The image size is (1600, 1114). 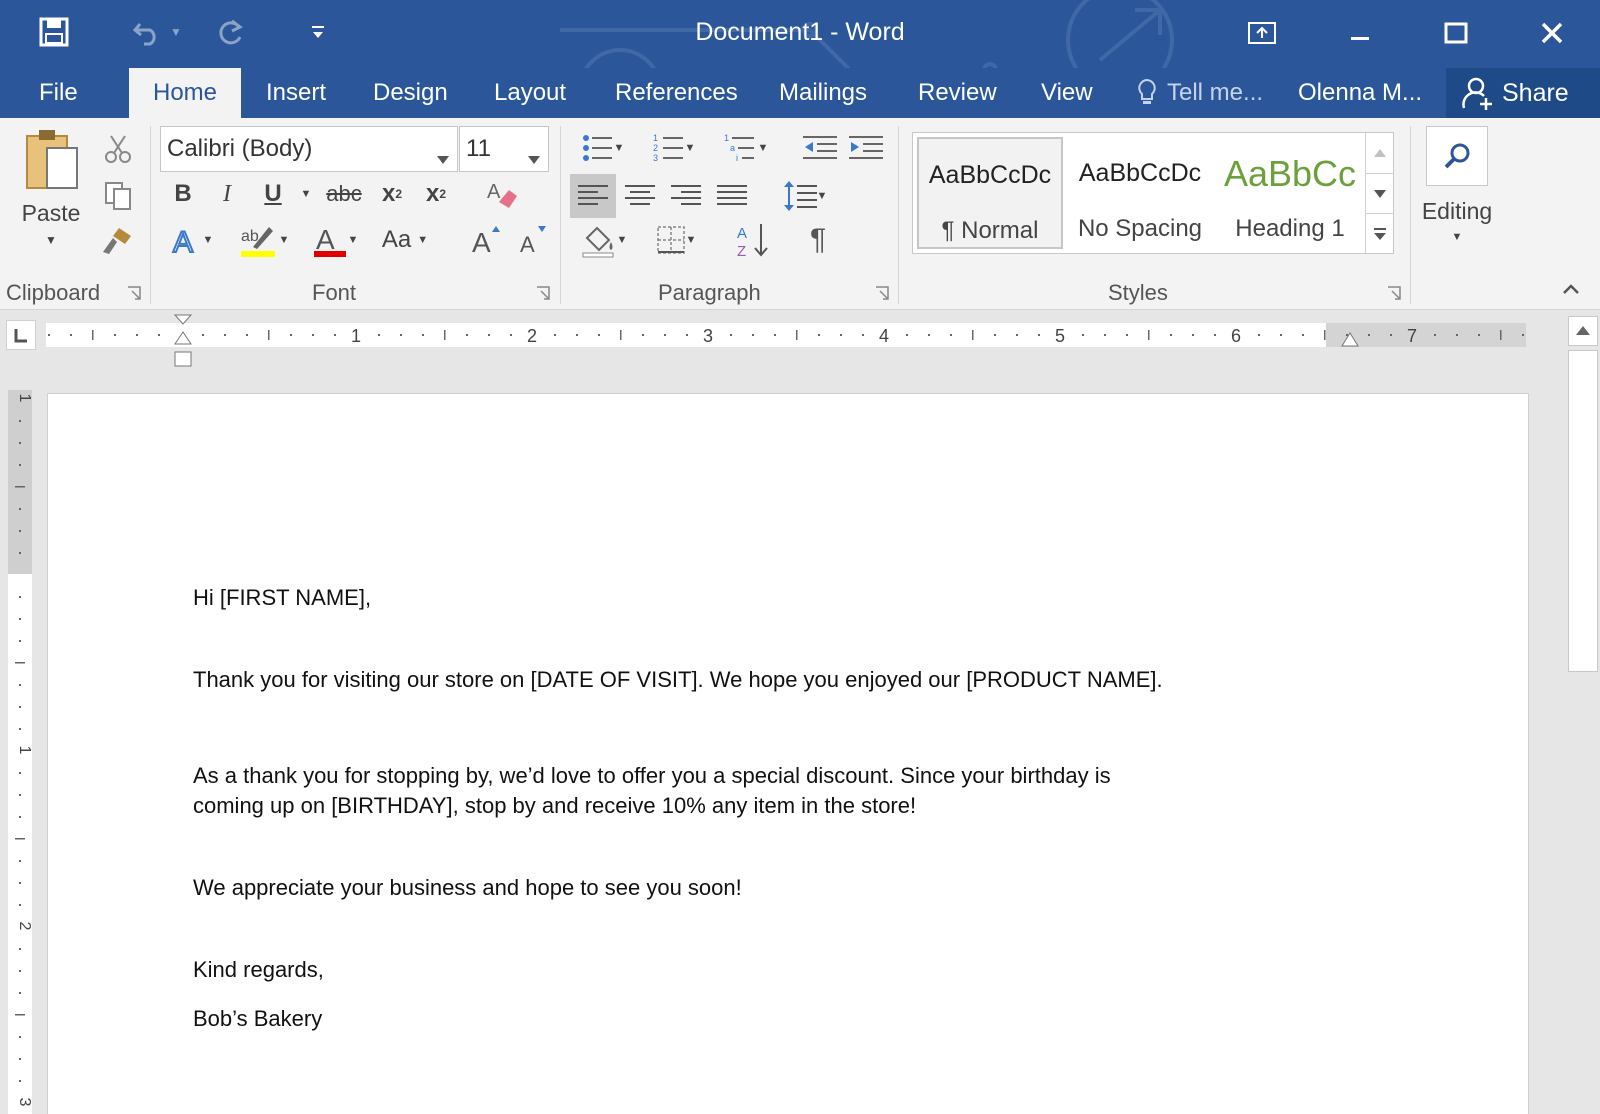 What do you see at coordinates (732, 196) in the screenshot?
I see `justify-button` at bounding box center [732, 196].